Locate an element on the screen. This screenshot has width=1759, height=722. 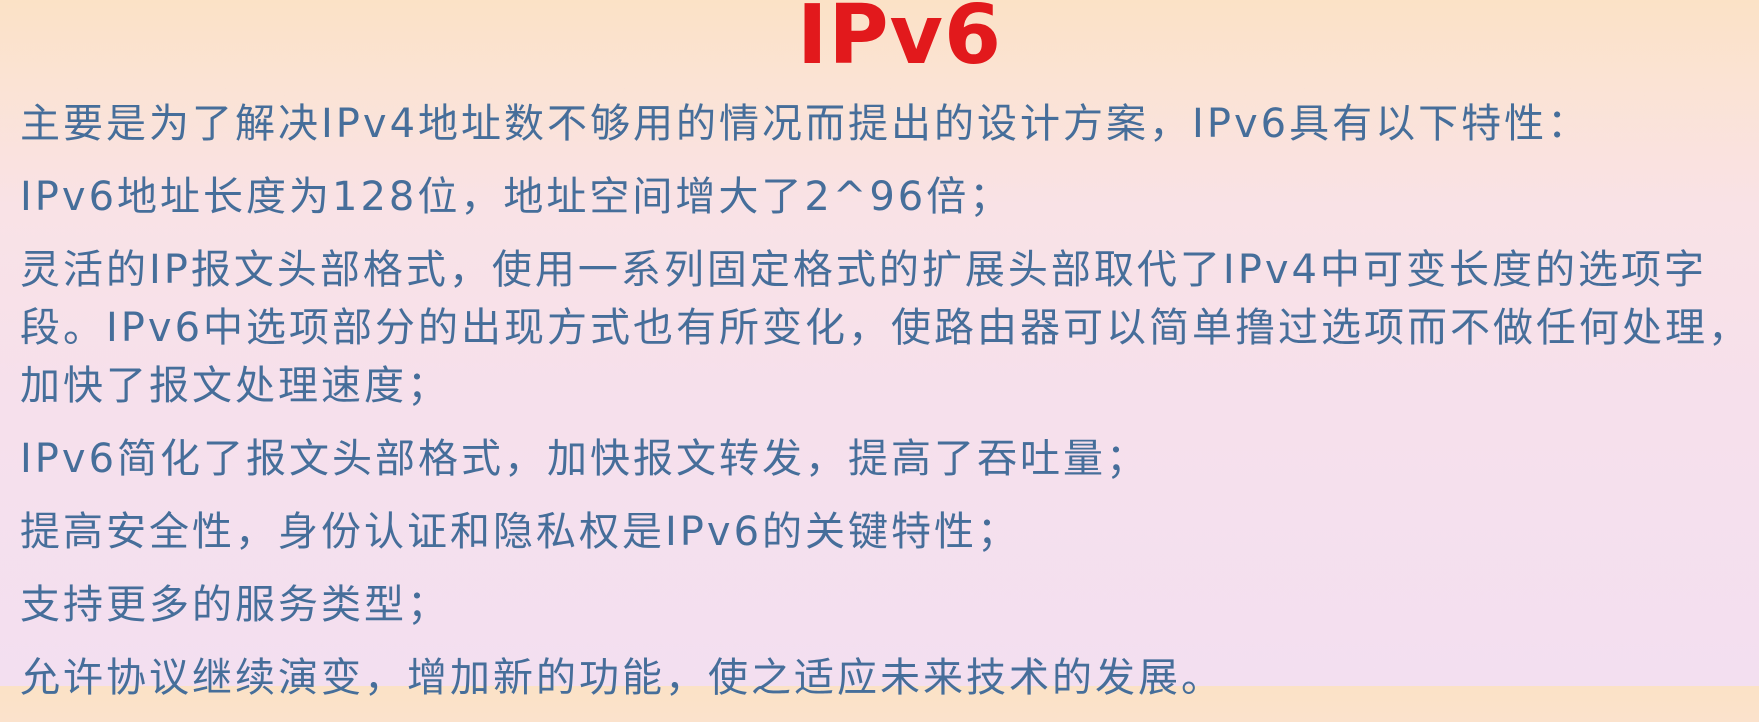
feature-simplified-header: IPv6简化了报文头部格式，加快报文转发，提高了吞吐量； is located at coordinates (585, 459).